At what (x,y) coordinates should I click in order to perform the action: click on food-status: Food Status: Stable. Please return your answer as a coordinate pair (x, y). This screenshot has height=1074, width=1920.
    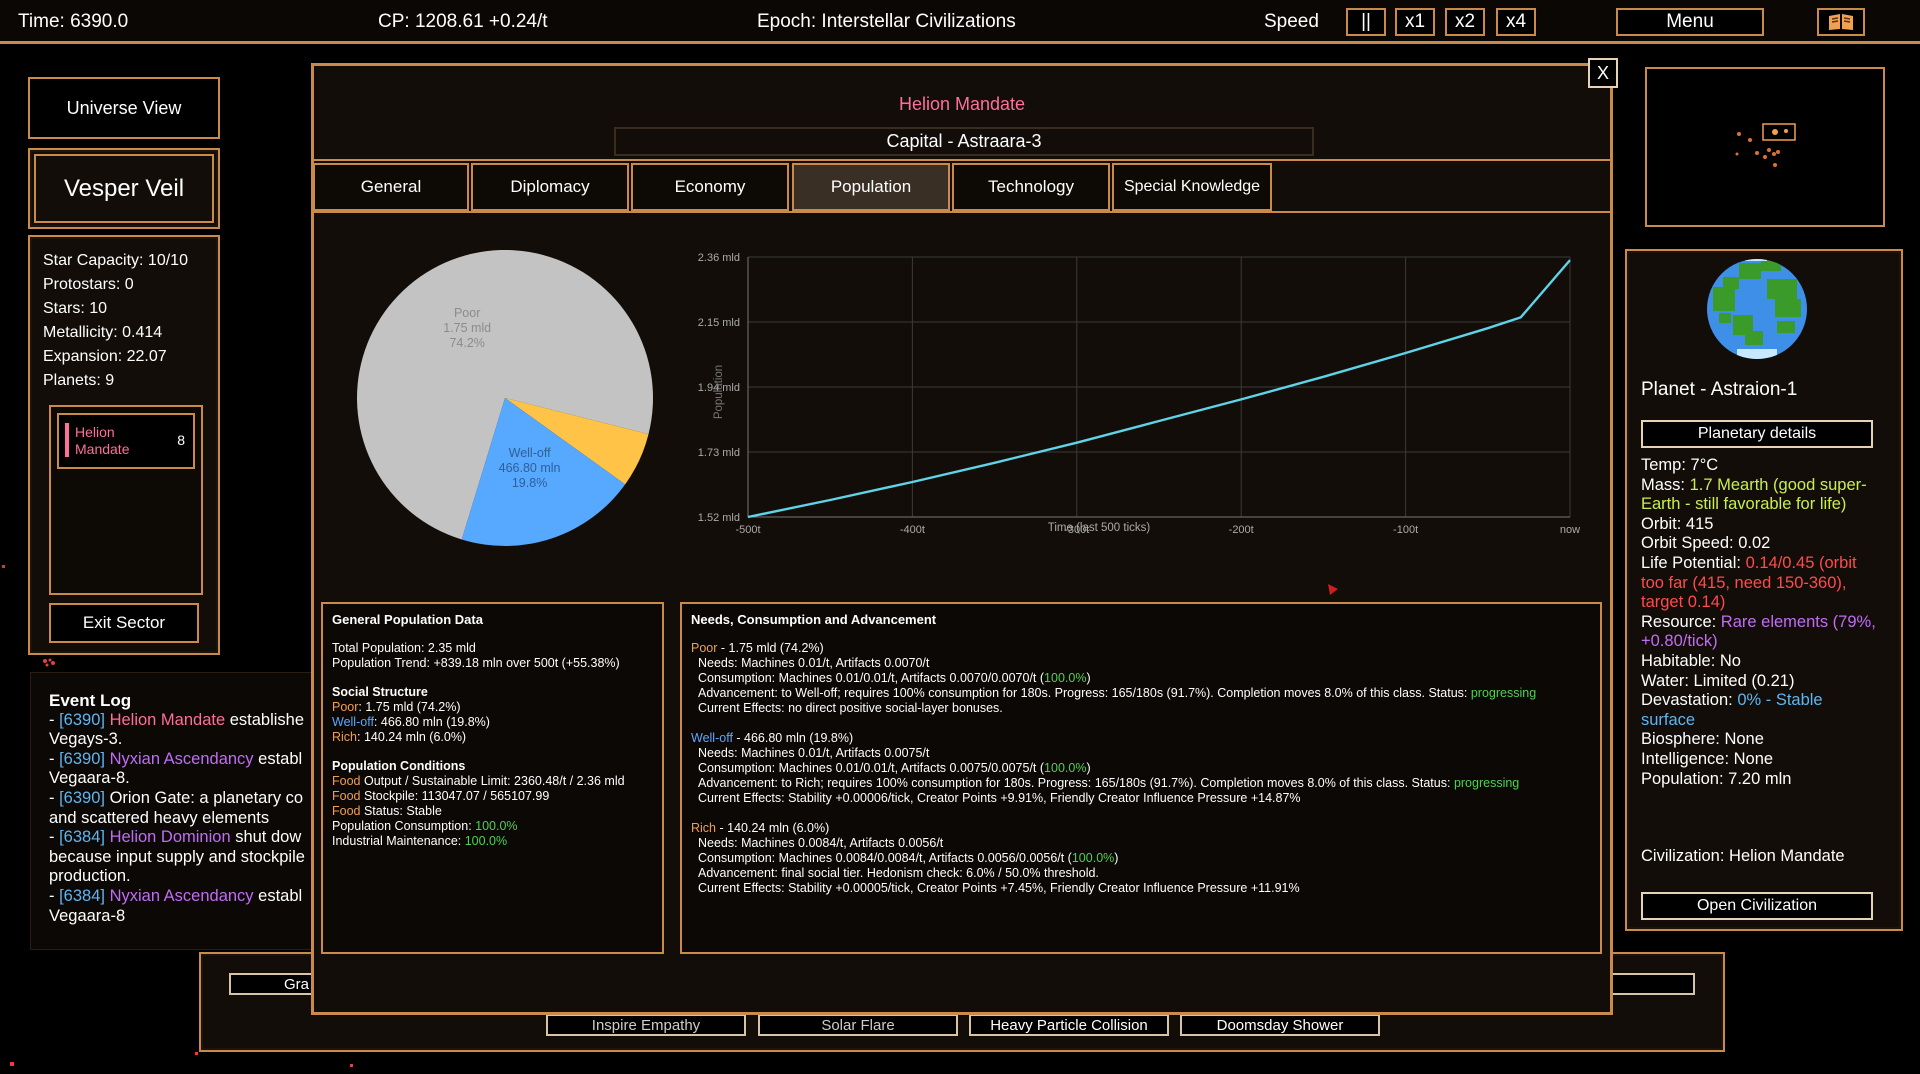
    Looking at the image, I should click on (387, 811).